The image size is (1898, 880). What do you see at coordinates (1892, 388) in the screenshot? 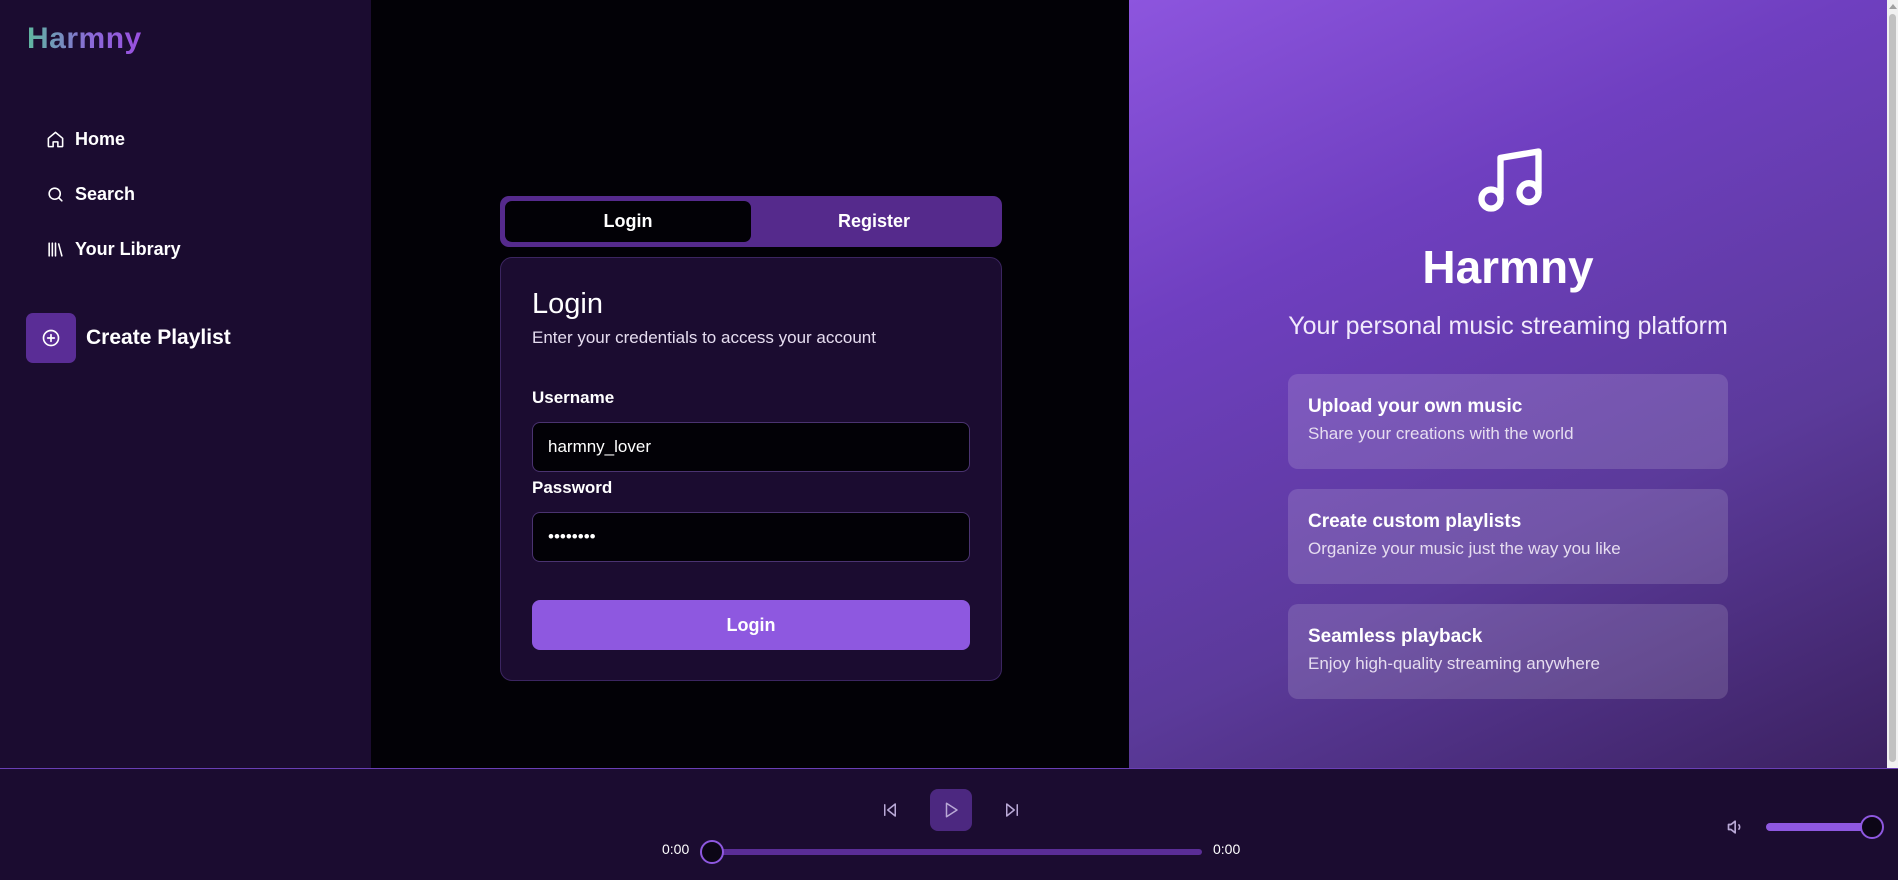
I see `scrollbar-thumb` at bounding box center [1892, 388].